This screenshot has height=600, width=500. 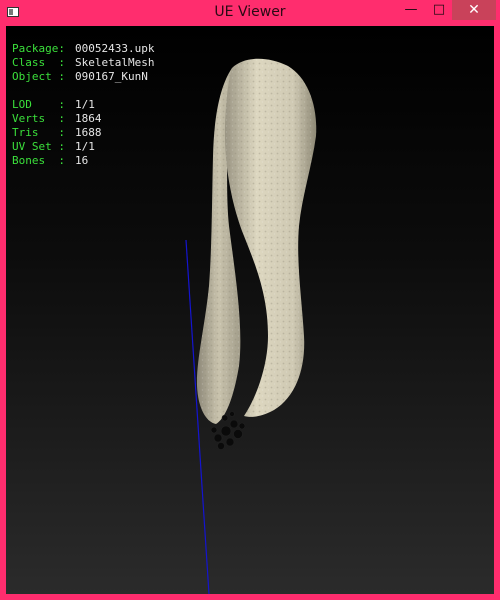 I want to click on hud-value: 16, so click(x=82, y=160).